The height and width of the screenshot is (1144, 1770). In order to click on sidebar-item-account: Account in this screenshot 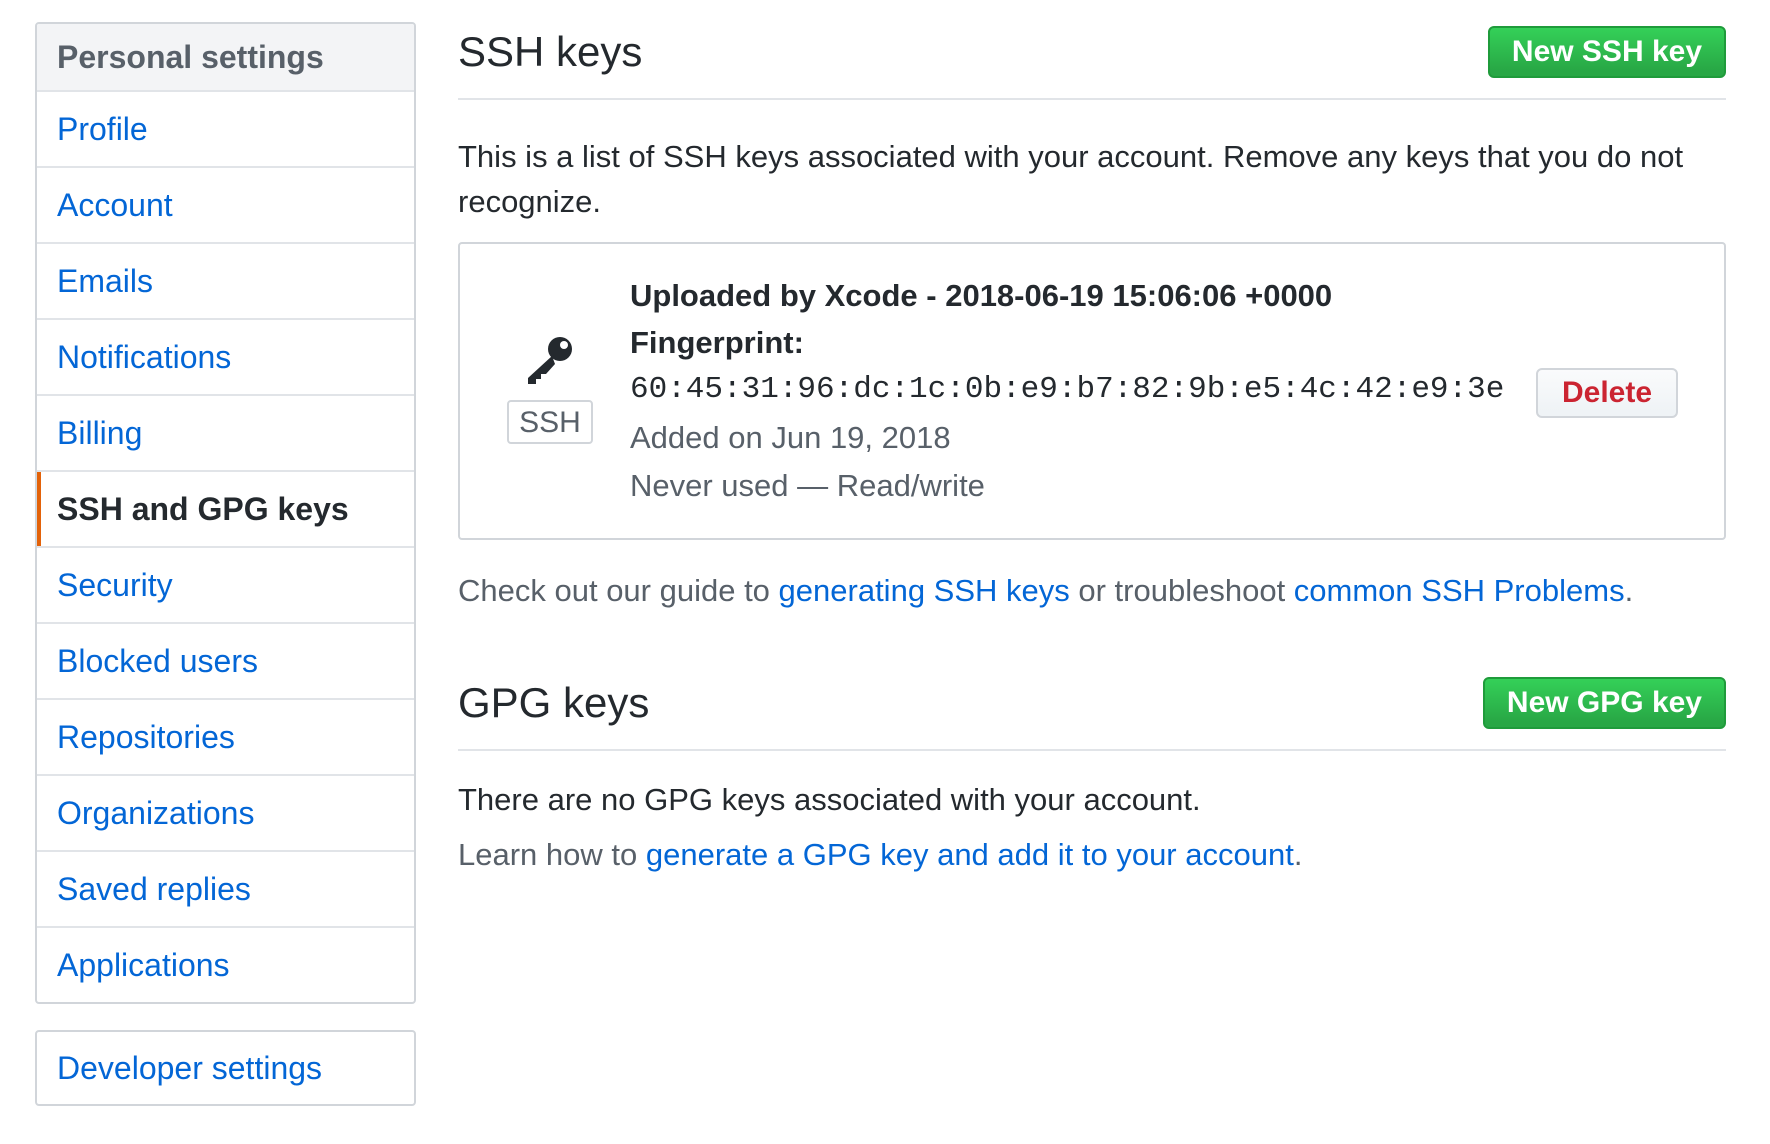, I will do `click(225, 206)`.